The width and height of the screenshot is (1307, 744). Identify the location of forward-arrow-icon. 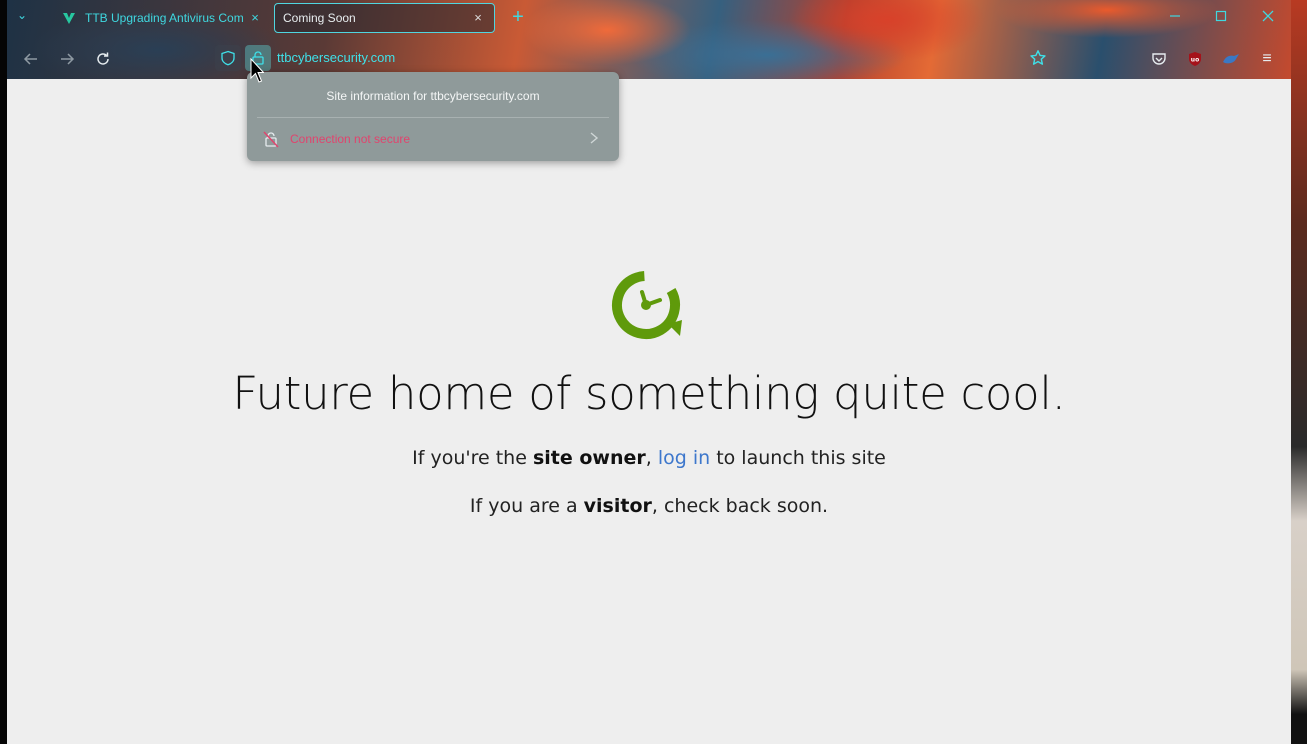
(68, 59).